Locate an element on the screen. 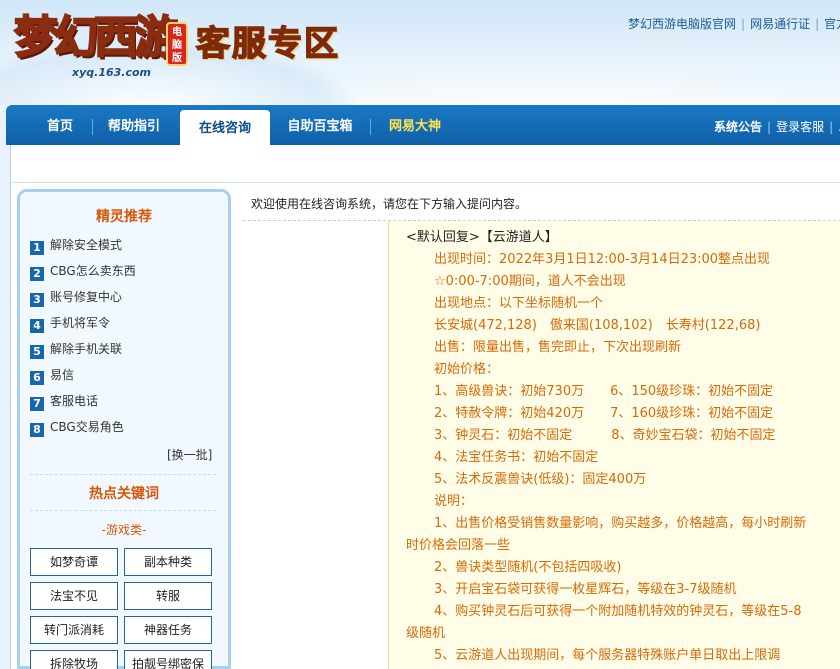 Image resolution: width=840 pixels, height=669 pixels. recommend-item-label: CBG怎么卖东西 is located at coordinates (93, 271).